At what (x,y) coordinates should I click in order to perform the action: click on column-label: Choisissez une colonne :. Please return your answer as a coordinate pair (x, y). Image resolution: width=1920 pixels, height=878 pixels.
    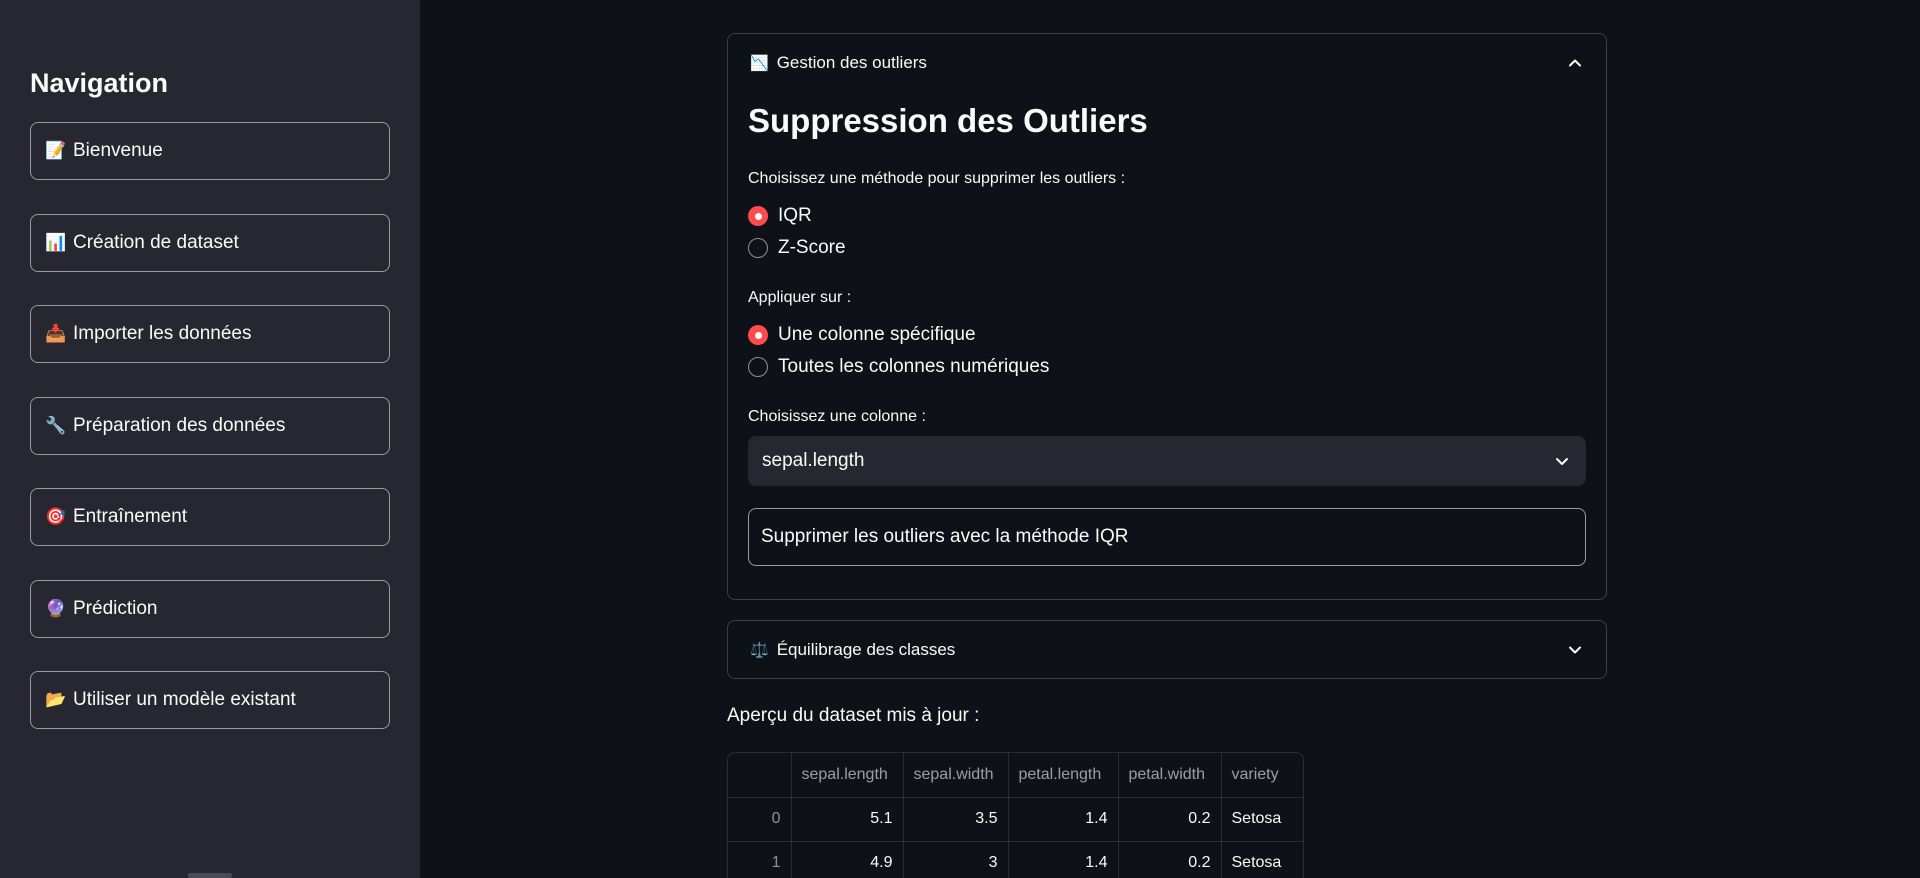
    Looking at the image, I should click on (837, 416).